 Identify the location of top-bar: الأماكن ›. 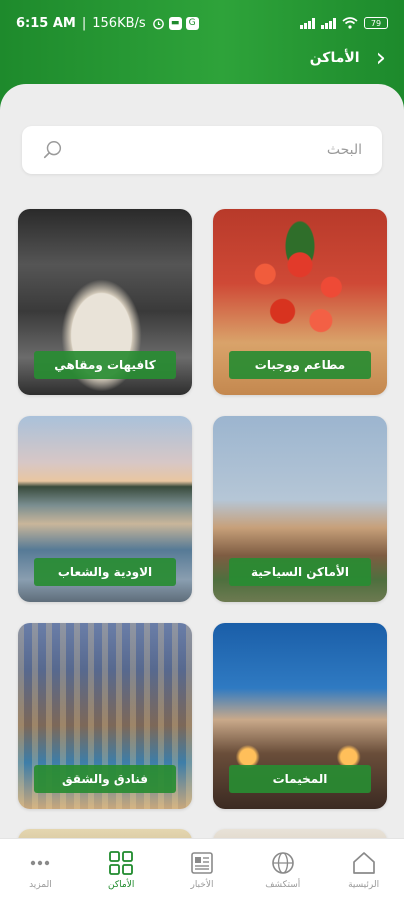
(202, 58).